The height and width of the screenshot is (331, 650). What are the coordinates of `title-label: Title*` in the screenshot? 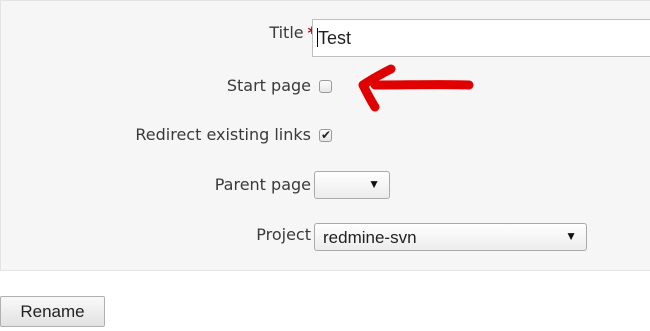 It's located at (292, 32).